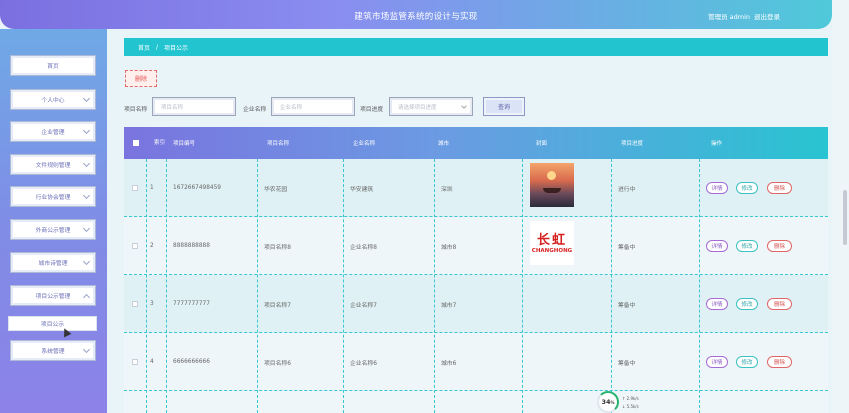 This screenshot has height=413, width=849. I want to click on cover-image-sunset, so click(552, 185).